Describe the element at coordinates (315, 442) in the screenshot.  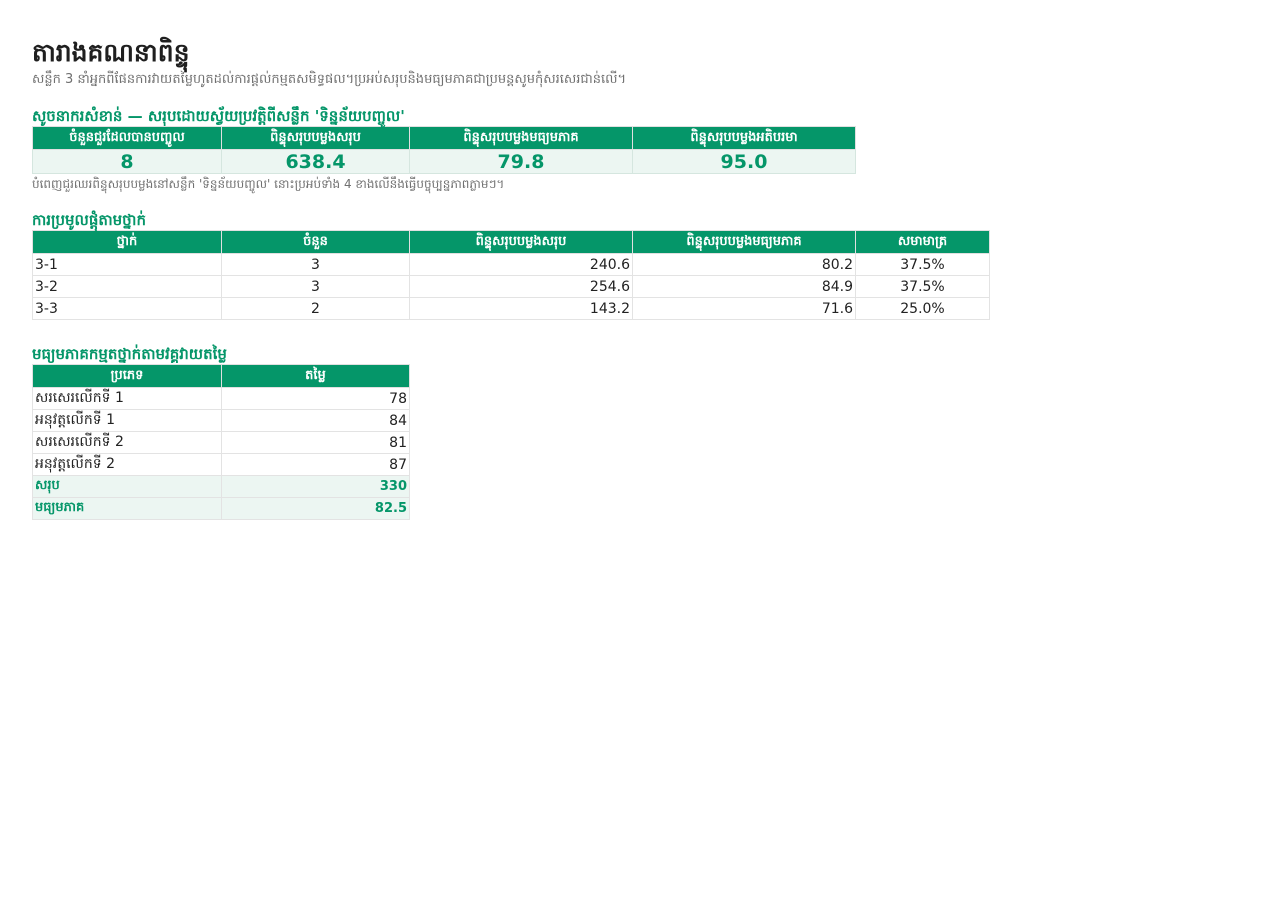
I see `cell-value: 81` at that location.